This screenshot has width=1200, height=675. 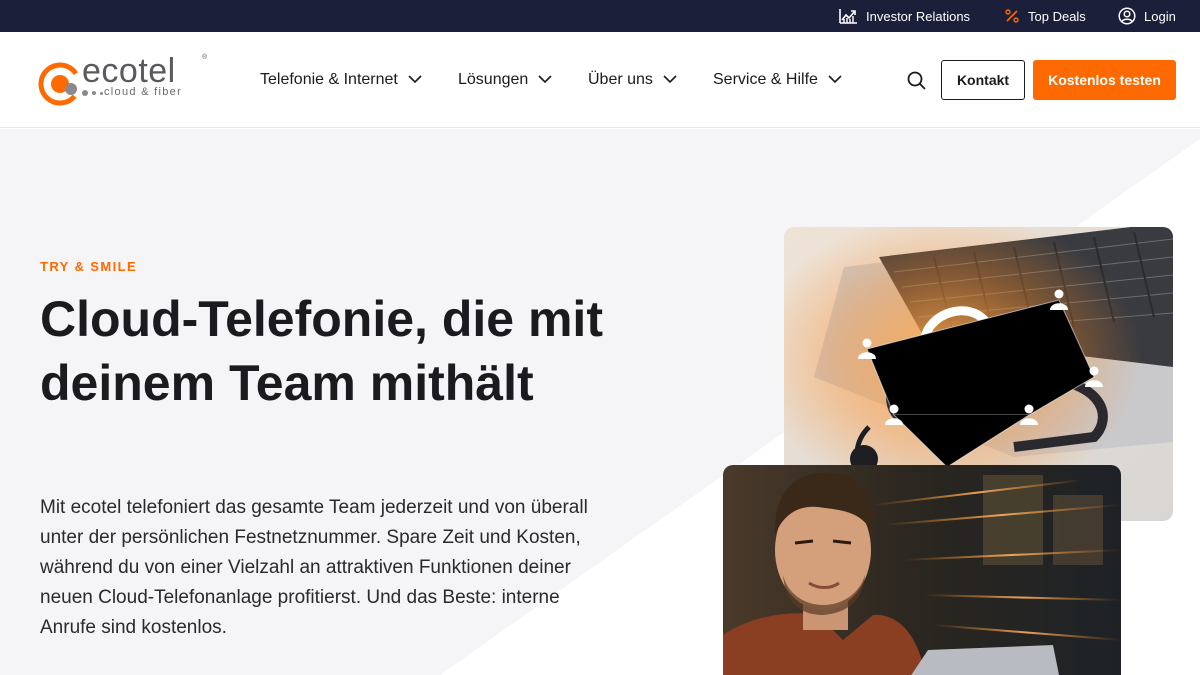 I want to click on nav-label: Telefonie & Internet, so click(x=329, y=79).